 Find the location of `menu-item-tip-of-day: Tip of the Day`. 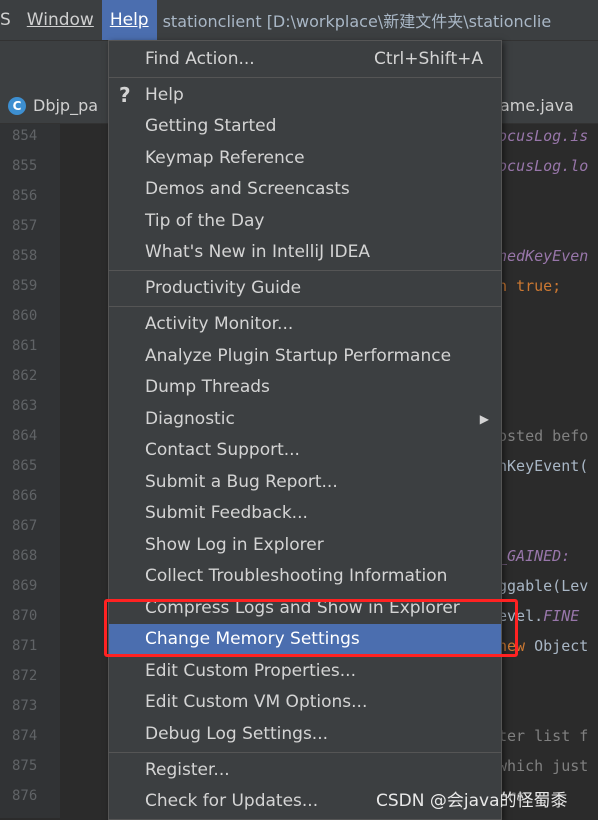

menu-item-tip-of-day: Tip of the Day is located at coordinates (305, 221).